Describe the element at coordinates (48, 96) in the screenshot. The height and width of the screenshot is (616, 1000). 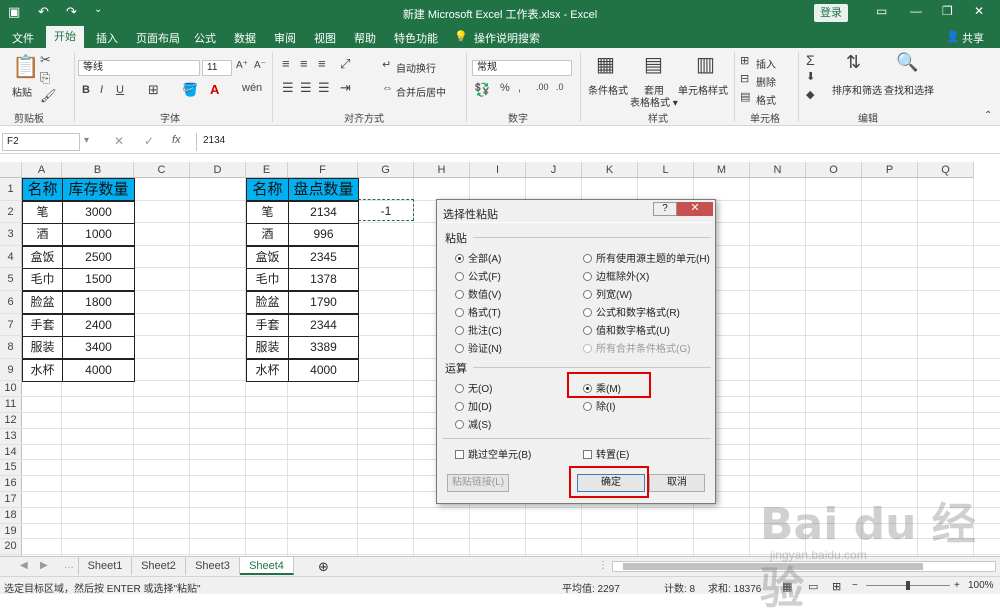
I see `format-painter-icon: 🖌` at that location.